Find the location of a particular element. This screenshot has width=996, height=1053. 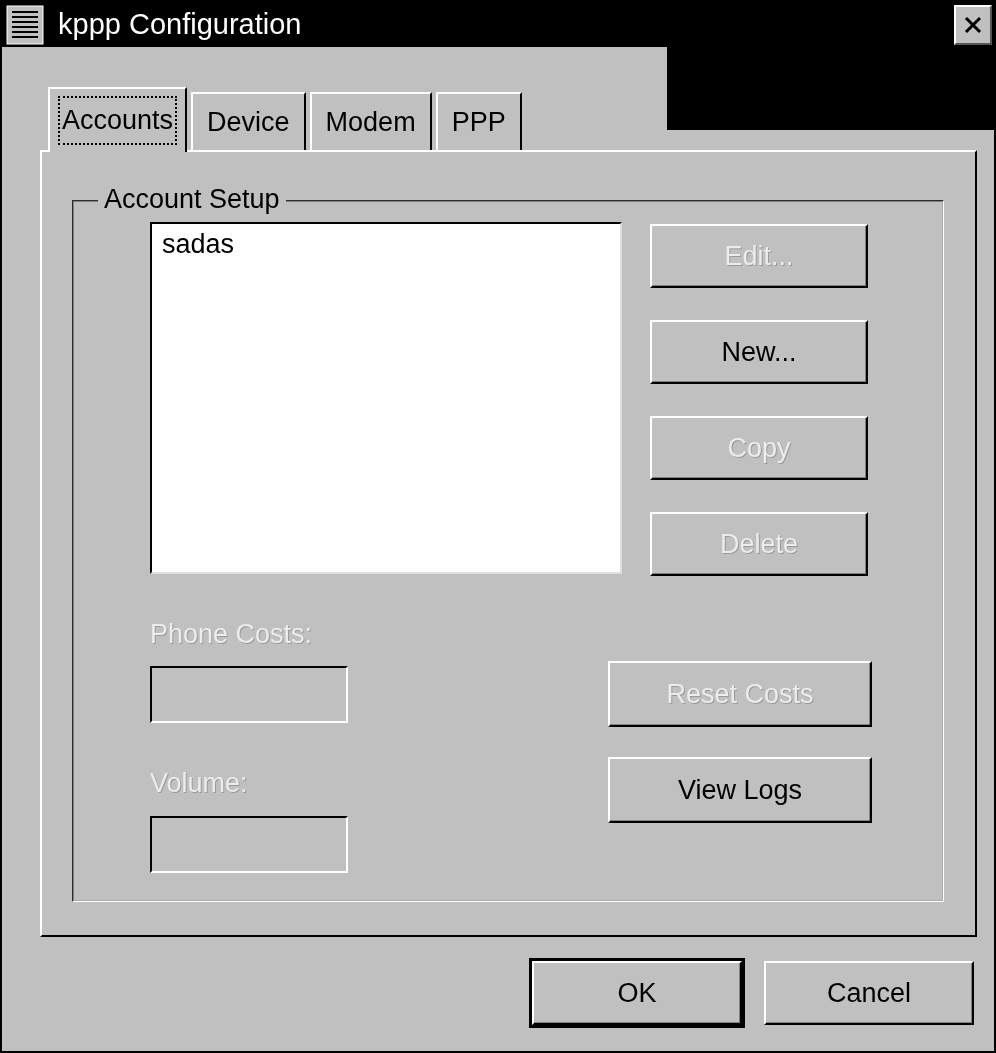

volume-field is located at coordinates (249, 844).